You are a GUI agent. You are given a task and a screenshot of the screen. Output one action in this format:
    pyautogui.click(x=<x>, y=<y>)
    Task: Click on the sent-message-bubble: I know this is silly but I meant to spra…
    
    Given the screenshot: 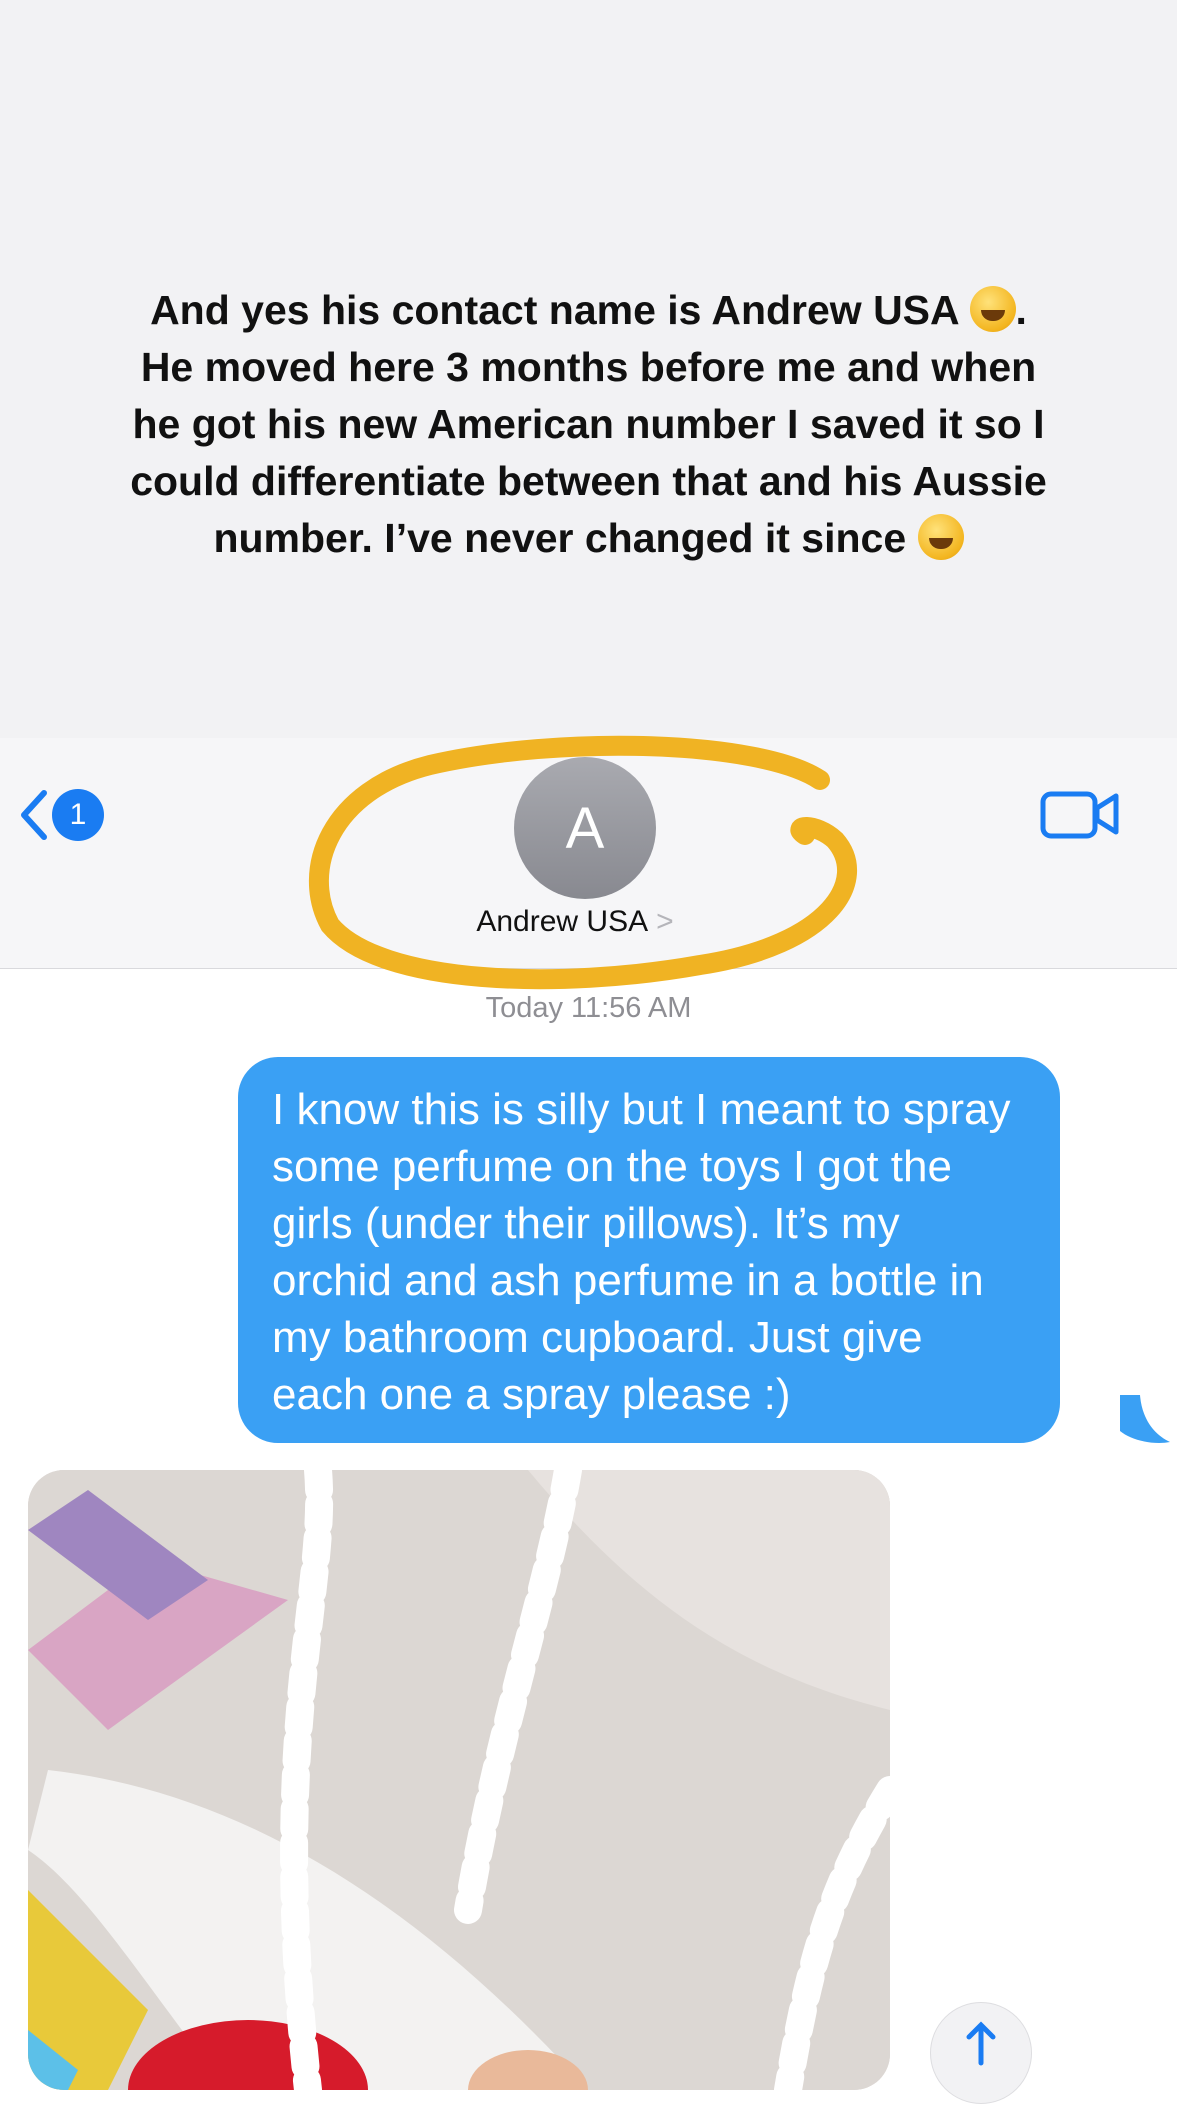 What is the action you would take?
    pyautogui.click(x=649, y=1250)
    